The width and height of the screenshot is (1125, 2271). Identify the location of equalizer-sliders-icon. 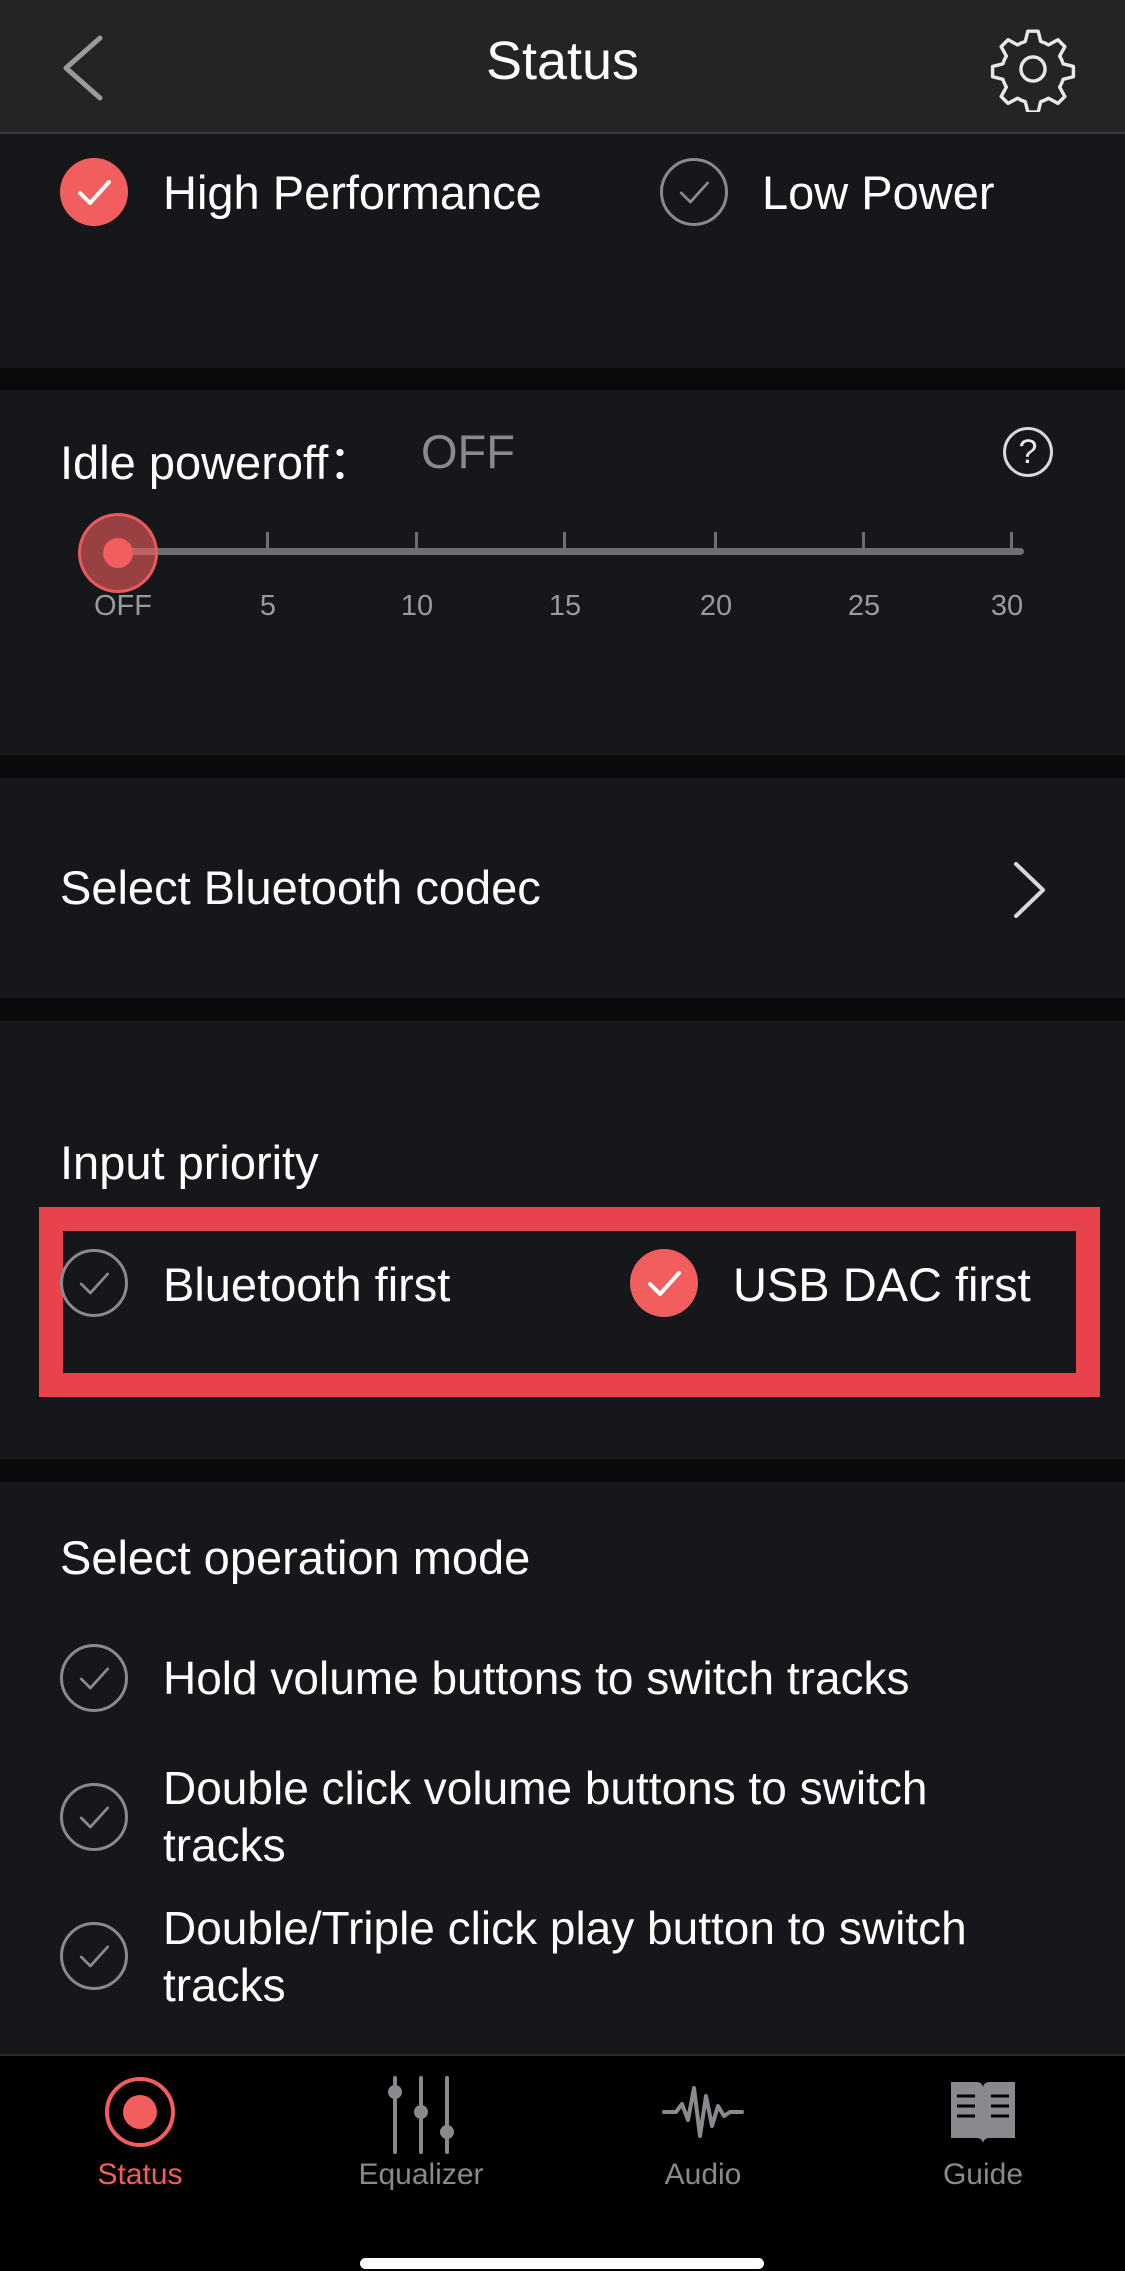
(421, 2115).